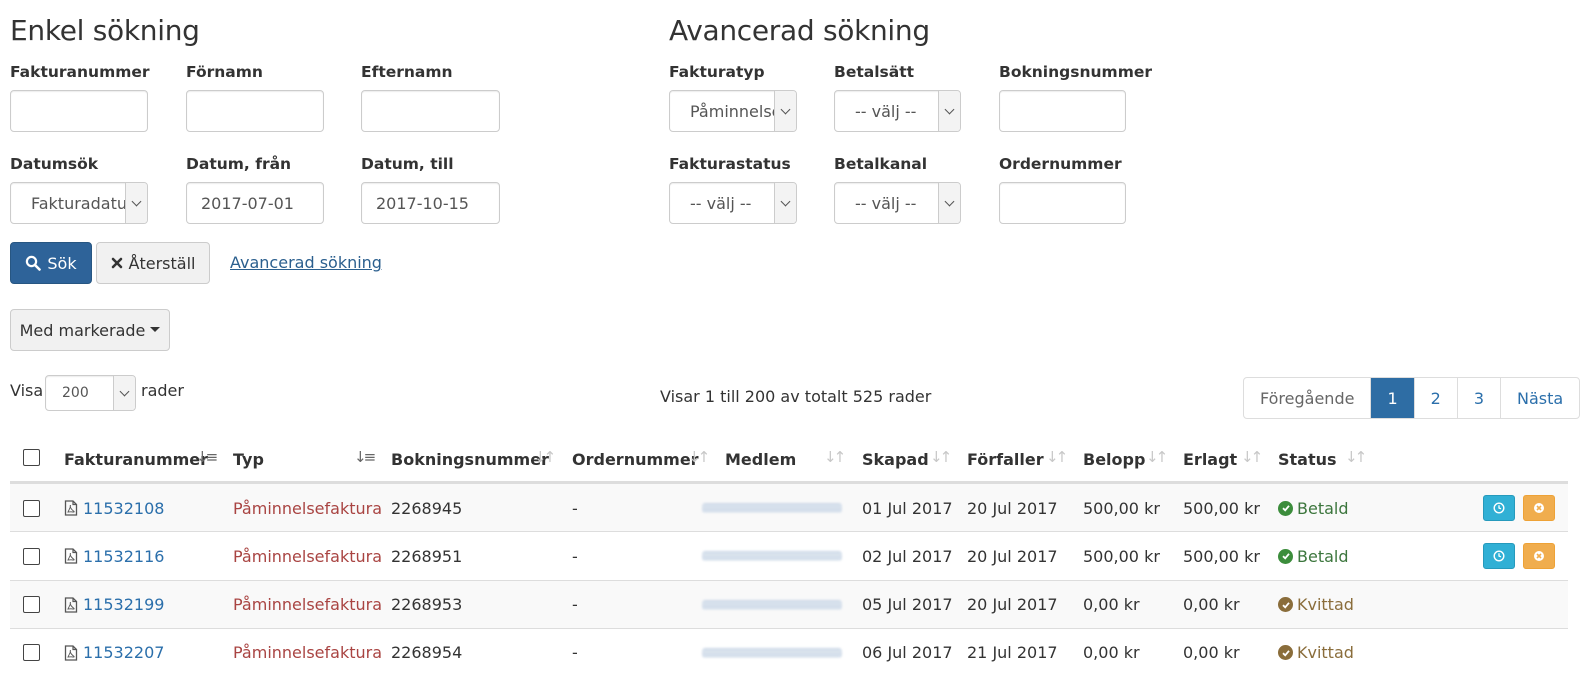  What do you see at coordinates (895, 459) in the screenshot?
I see `col-skapad: Skapad` at bounding box center [895, 459].